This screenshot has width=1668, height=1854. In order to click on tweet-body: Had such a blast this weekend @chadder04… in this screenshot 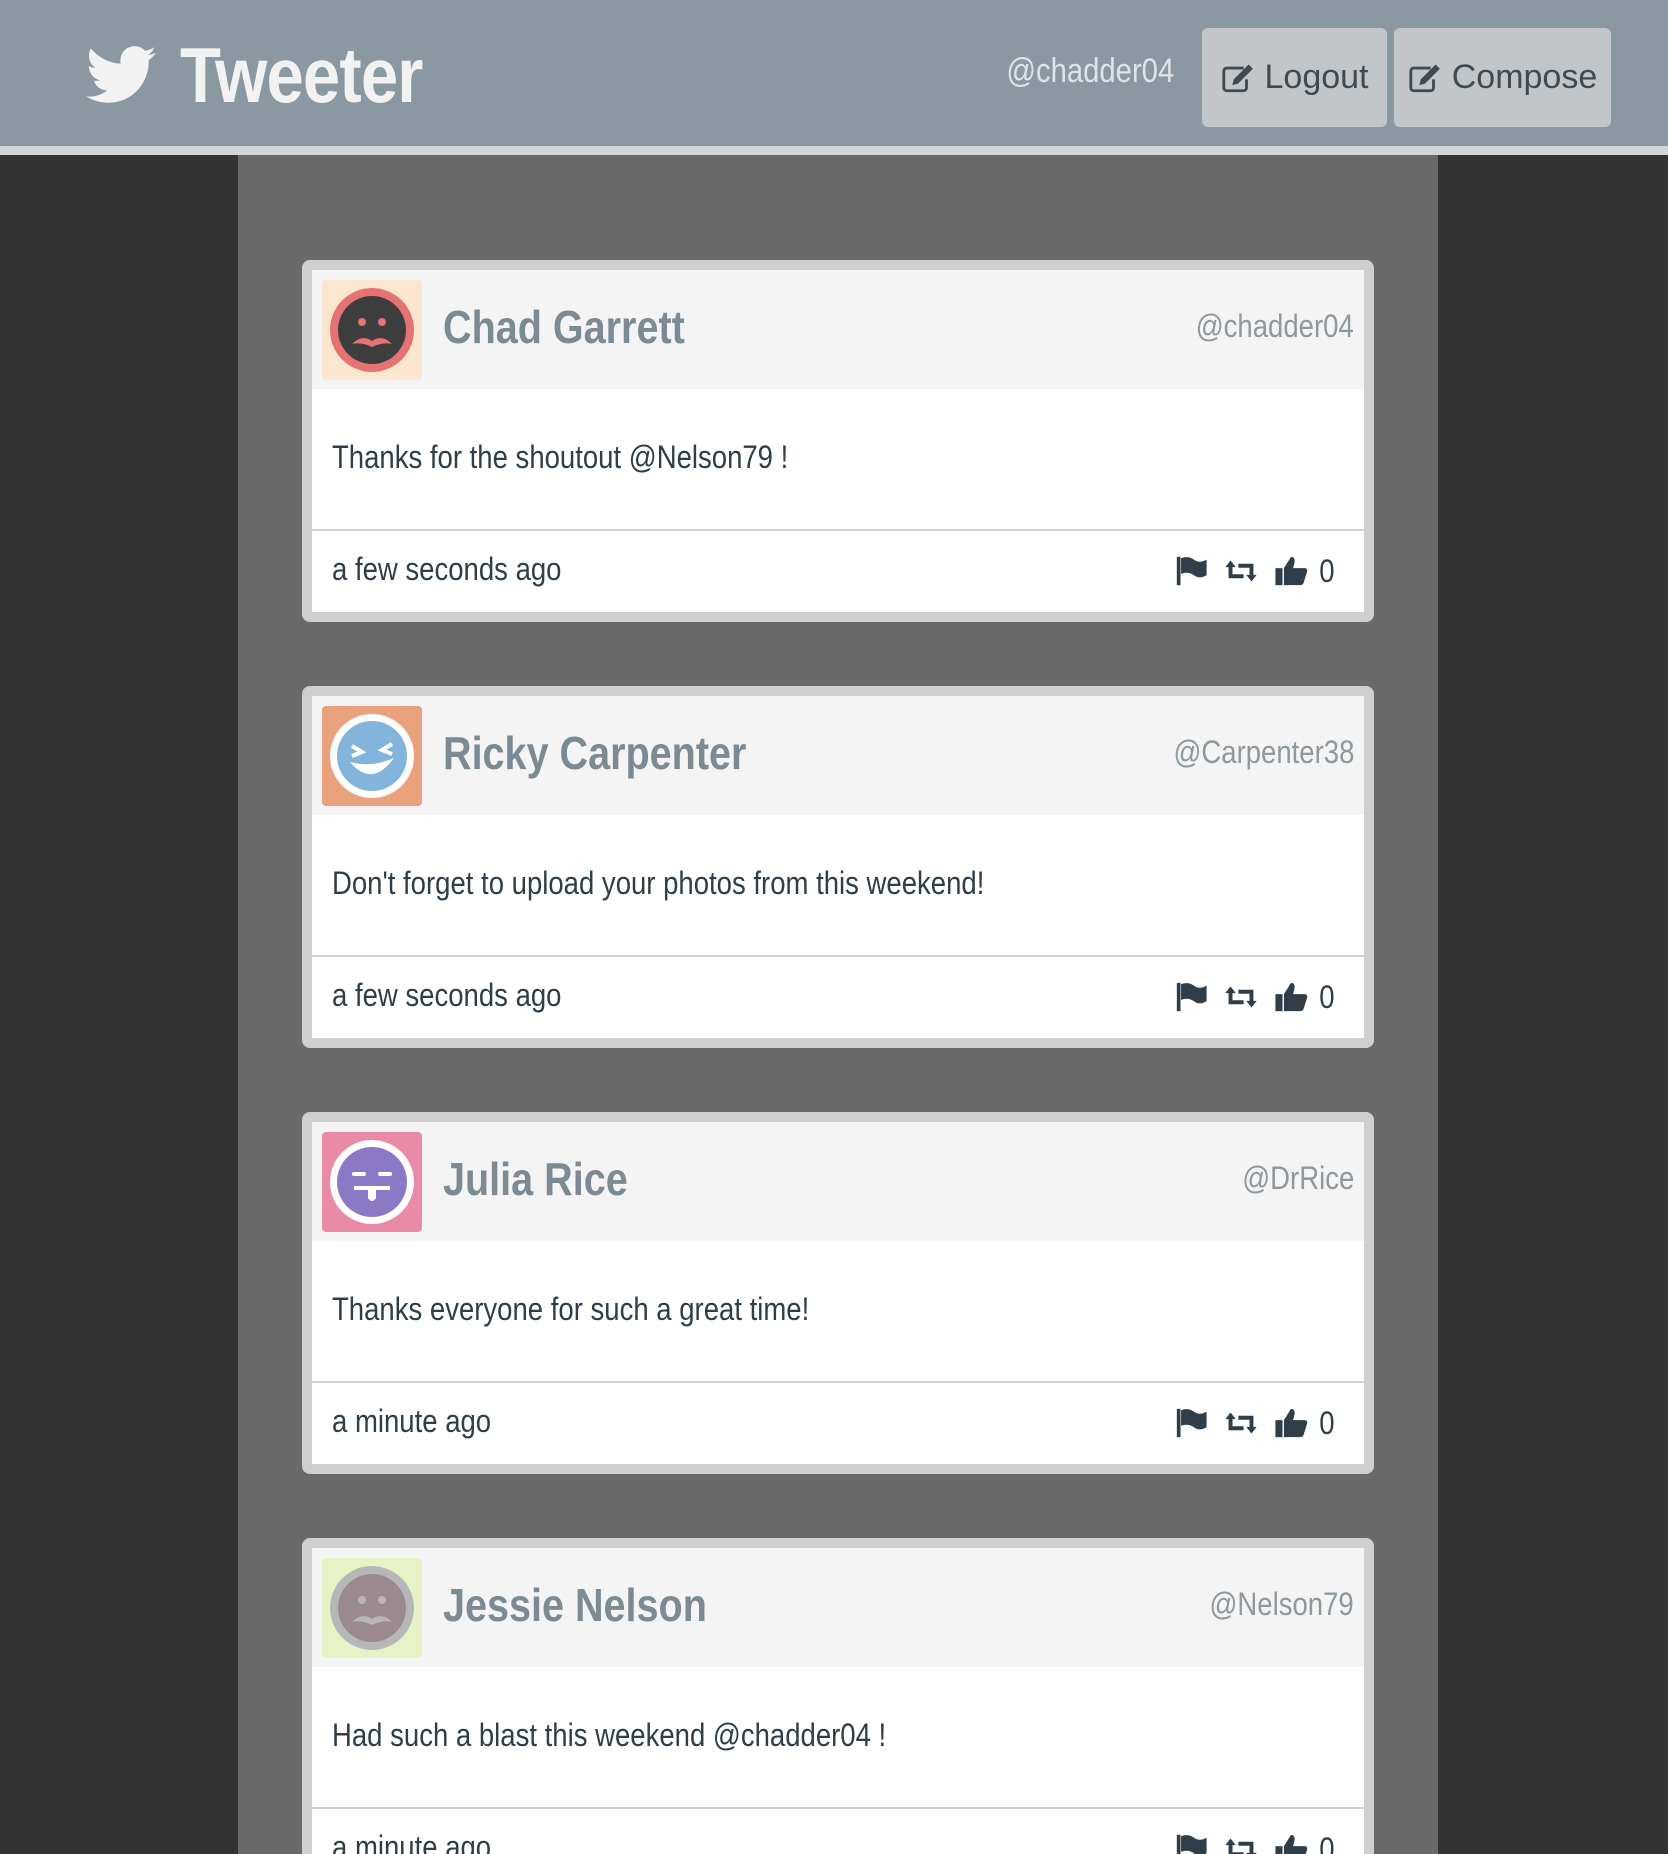, I will do `click(838, 1738)`.